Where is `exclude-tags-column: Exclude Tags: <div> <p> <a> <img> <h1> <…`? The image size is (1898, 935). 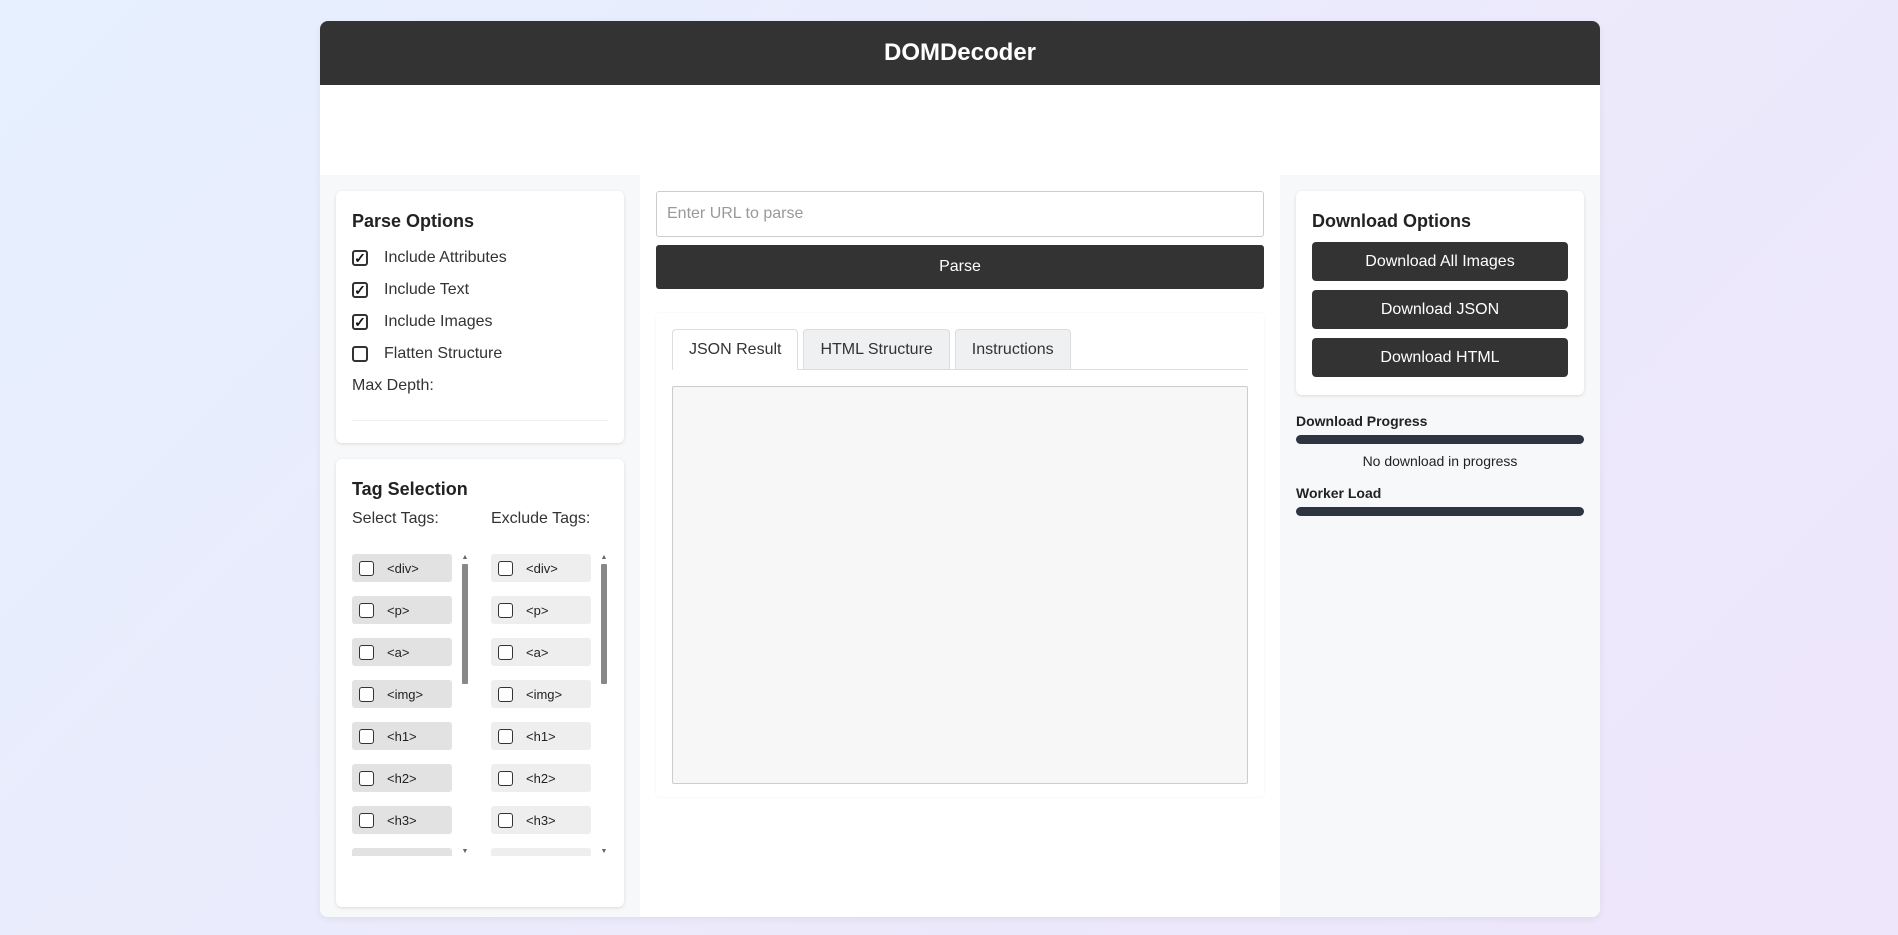 exclude-tags-column: Exclude Tags: <div> <p> <a> <img> <h1> <… is located at coordinates (549, 683).